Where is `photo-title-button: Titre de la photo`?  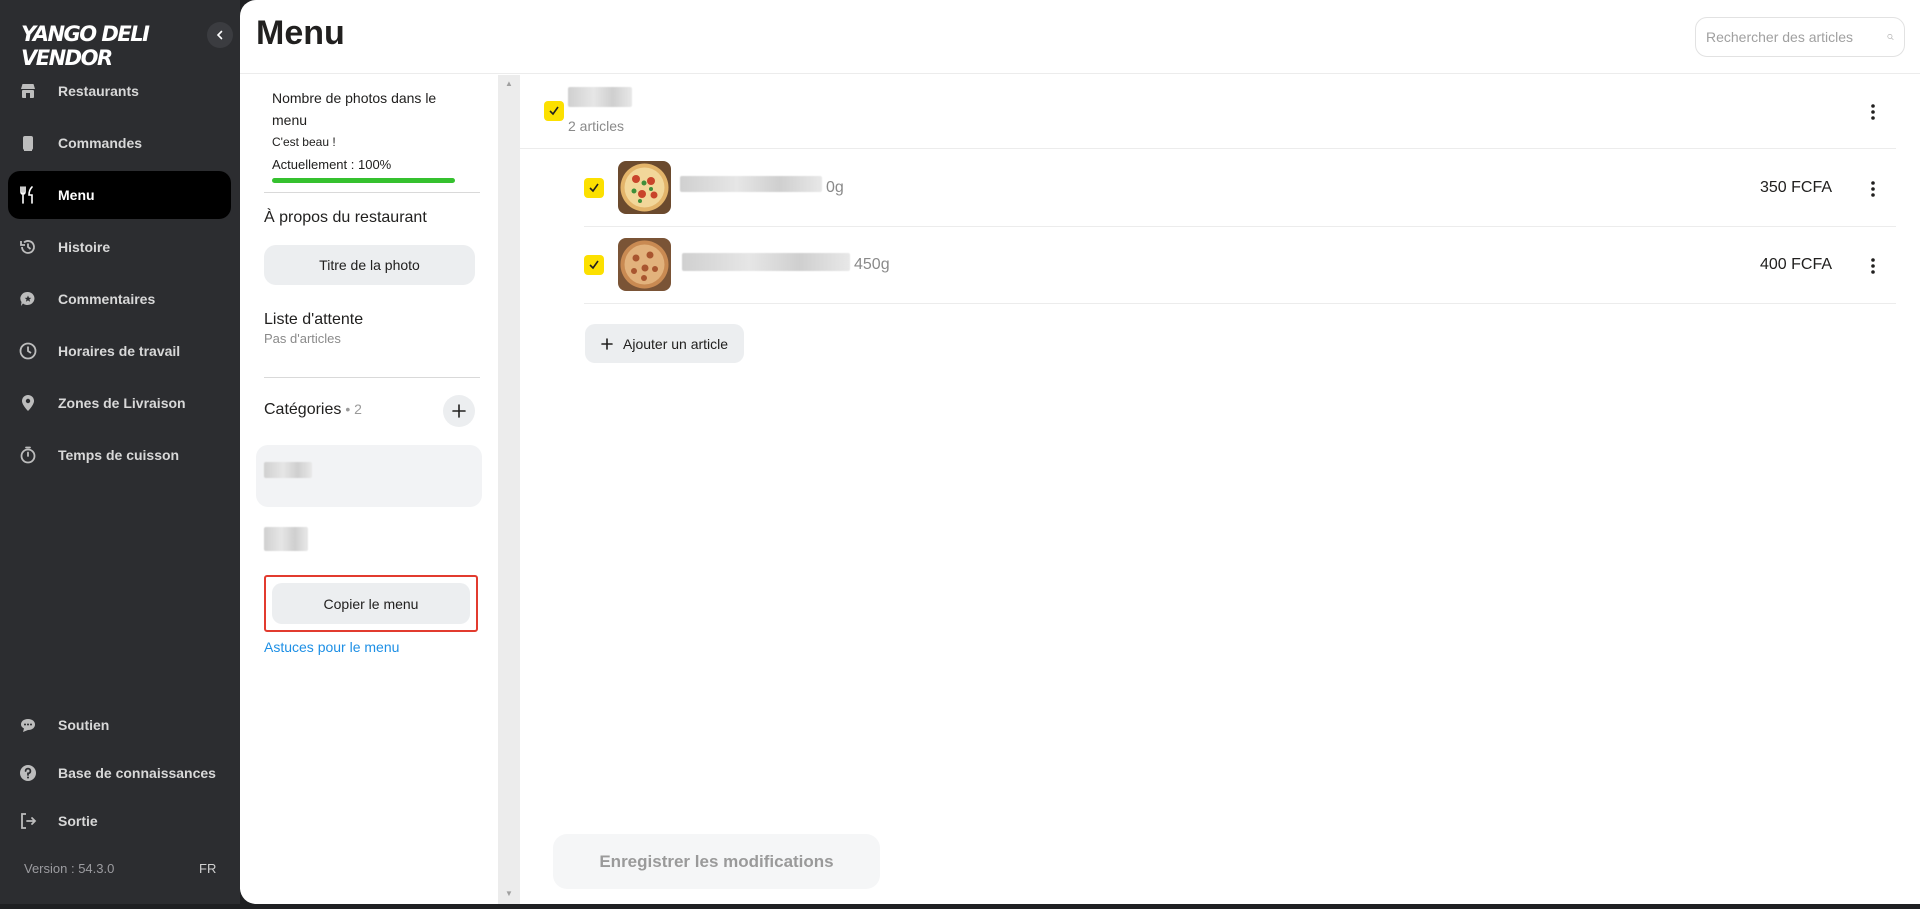
photo-title-button: Titre de la photo is located at coordinates (369, 265).